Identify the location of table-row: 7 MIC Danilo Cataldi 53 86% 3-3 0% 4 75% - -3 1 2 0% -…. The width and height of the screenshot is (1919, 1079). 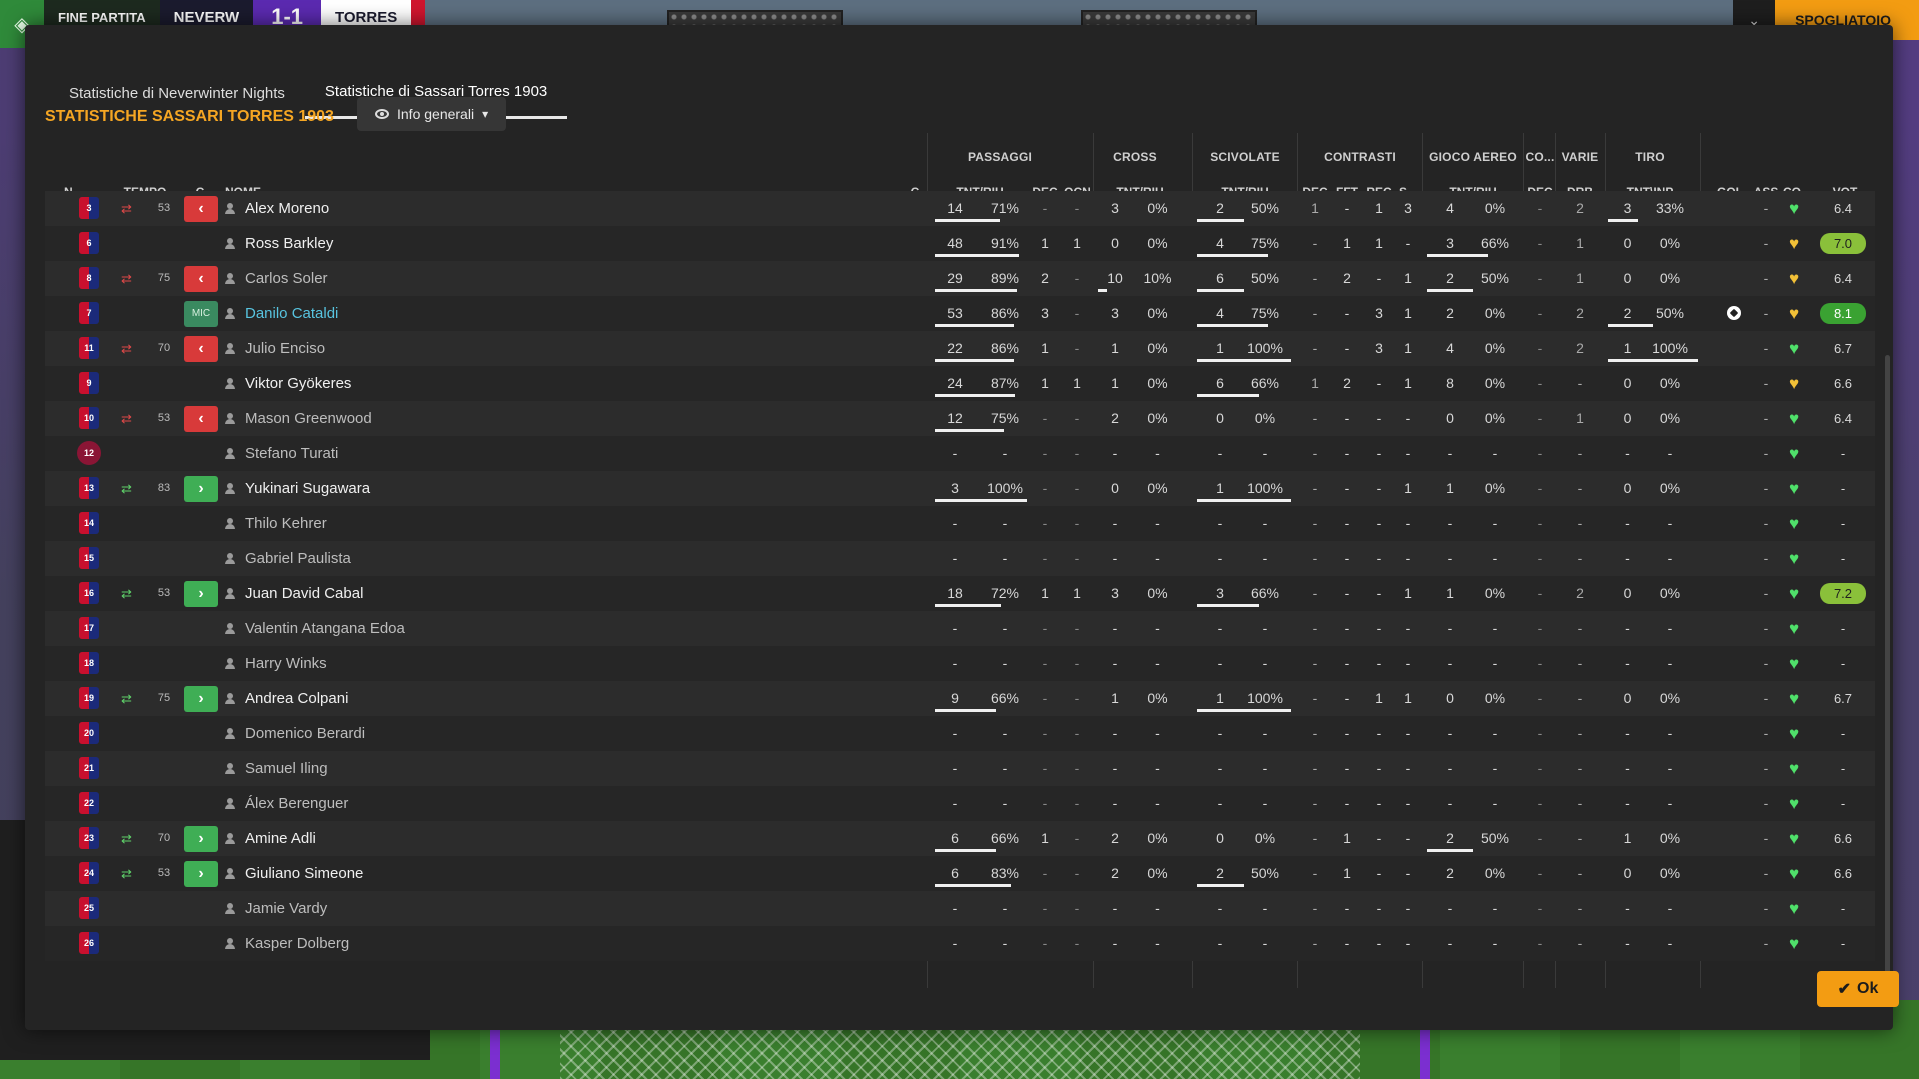
(960, 313).